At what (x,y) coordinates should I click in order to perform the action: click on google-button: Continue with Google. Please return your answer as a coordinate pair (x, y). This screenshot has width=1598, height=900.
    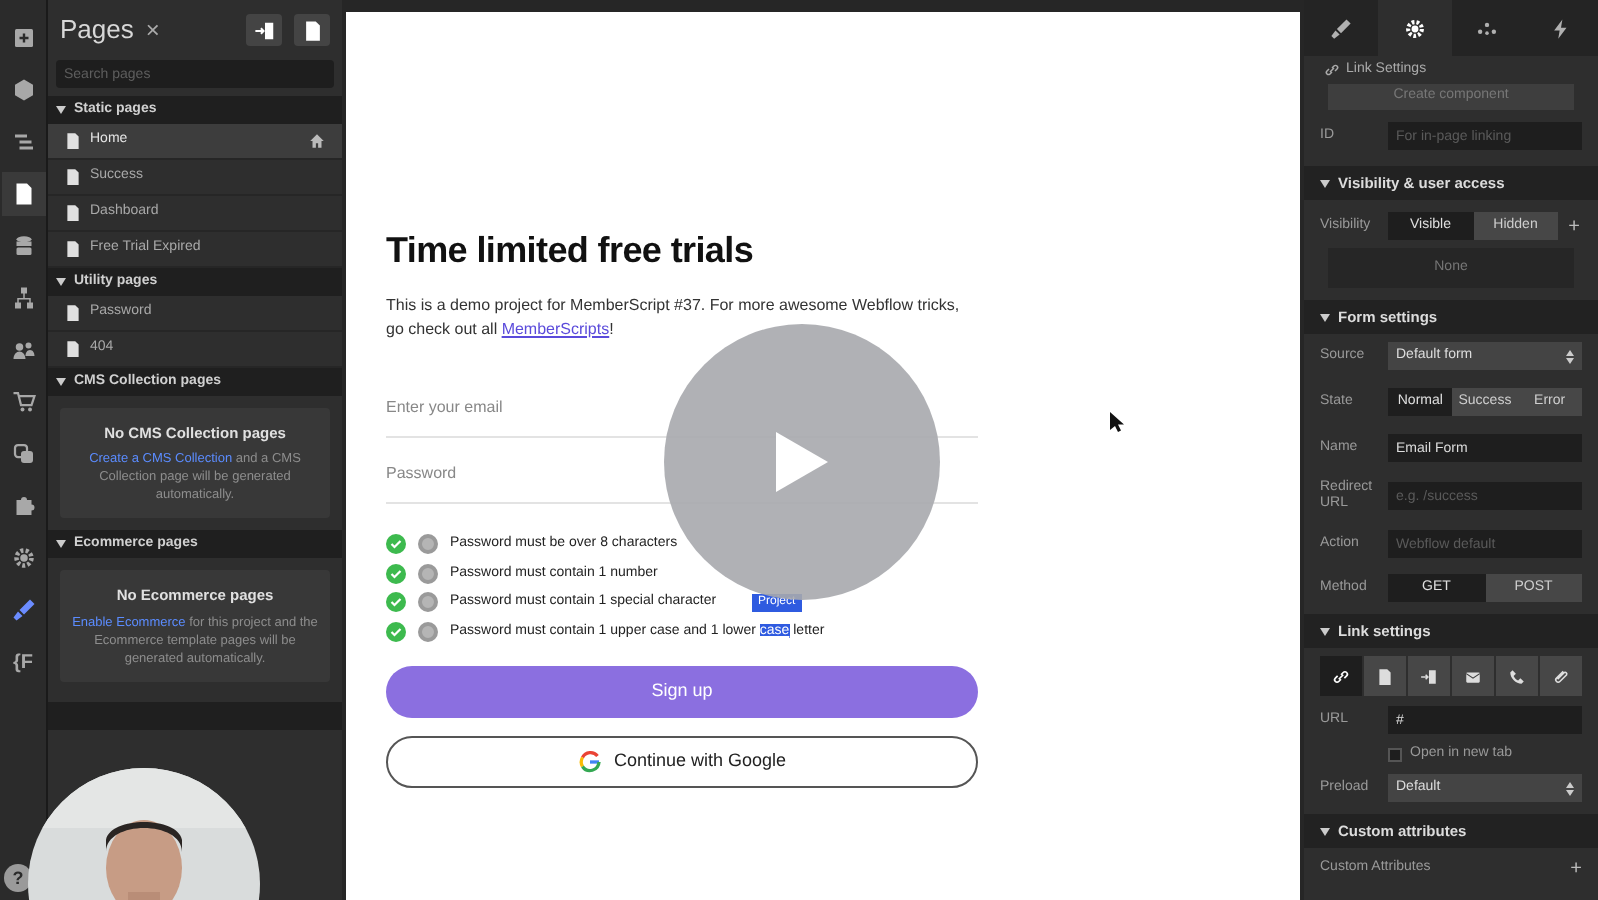
    Looking at the image, I should click on (682, 762).